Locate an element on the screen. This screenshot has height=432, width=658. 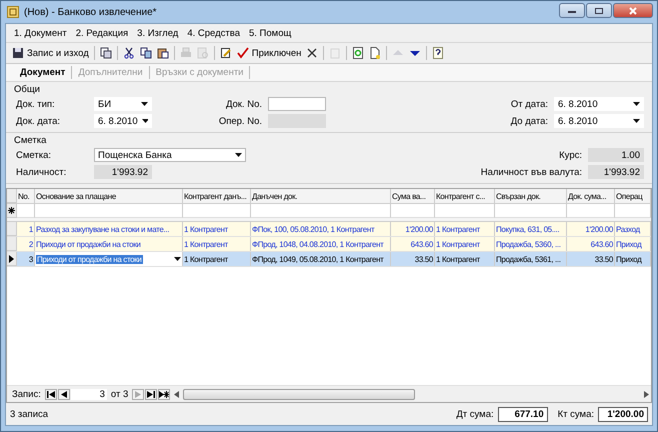
current-row-icon is located at coordinates (11, 258).